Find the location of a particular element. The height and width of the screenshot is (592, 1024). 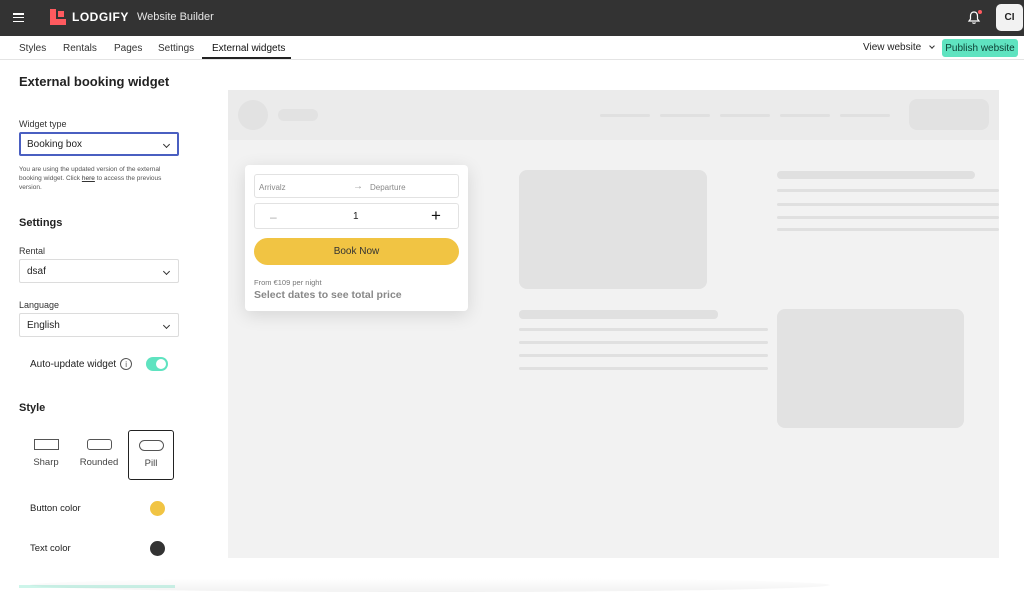

style-option-label: Rounded is located at coordinates (99, 462).